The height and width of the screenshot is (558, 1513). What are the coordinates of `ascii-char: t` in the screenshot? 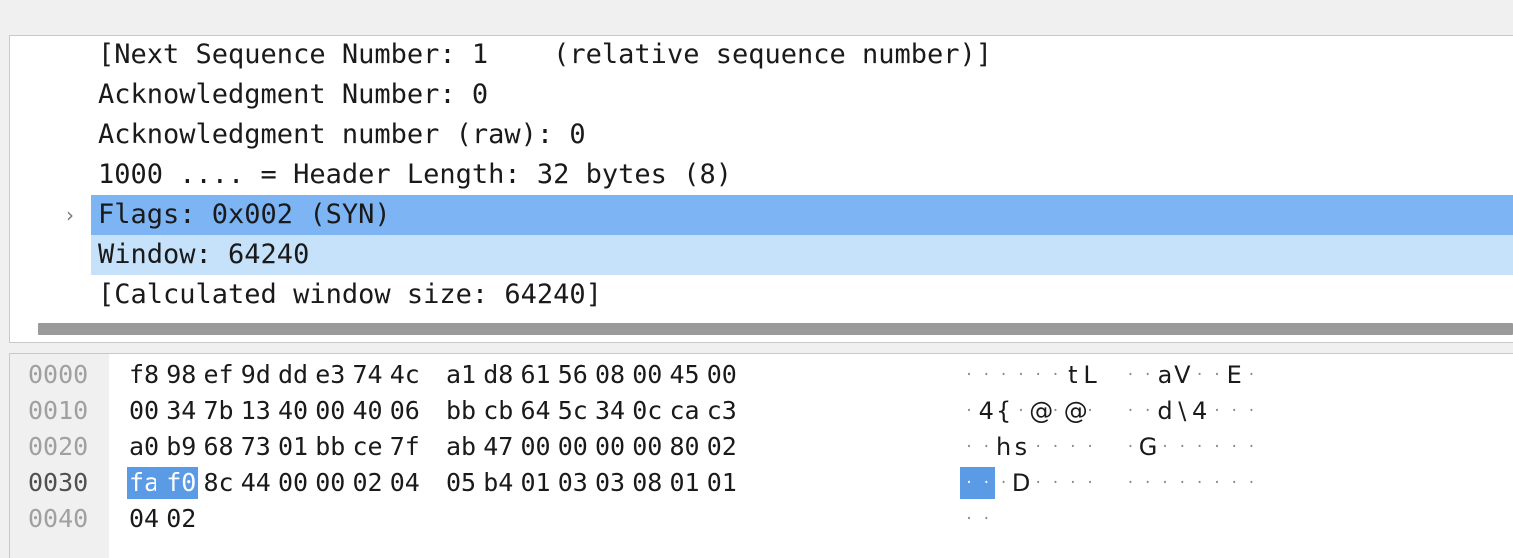 It's located at (1073, 375).